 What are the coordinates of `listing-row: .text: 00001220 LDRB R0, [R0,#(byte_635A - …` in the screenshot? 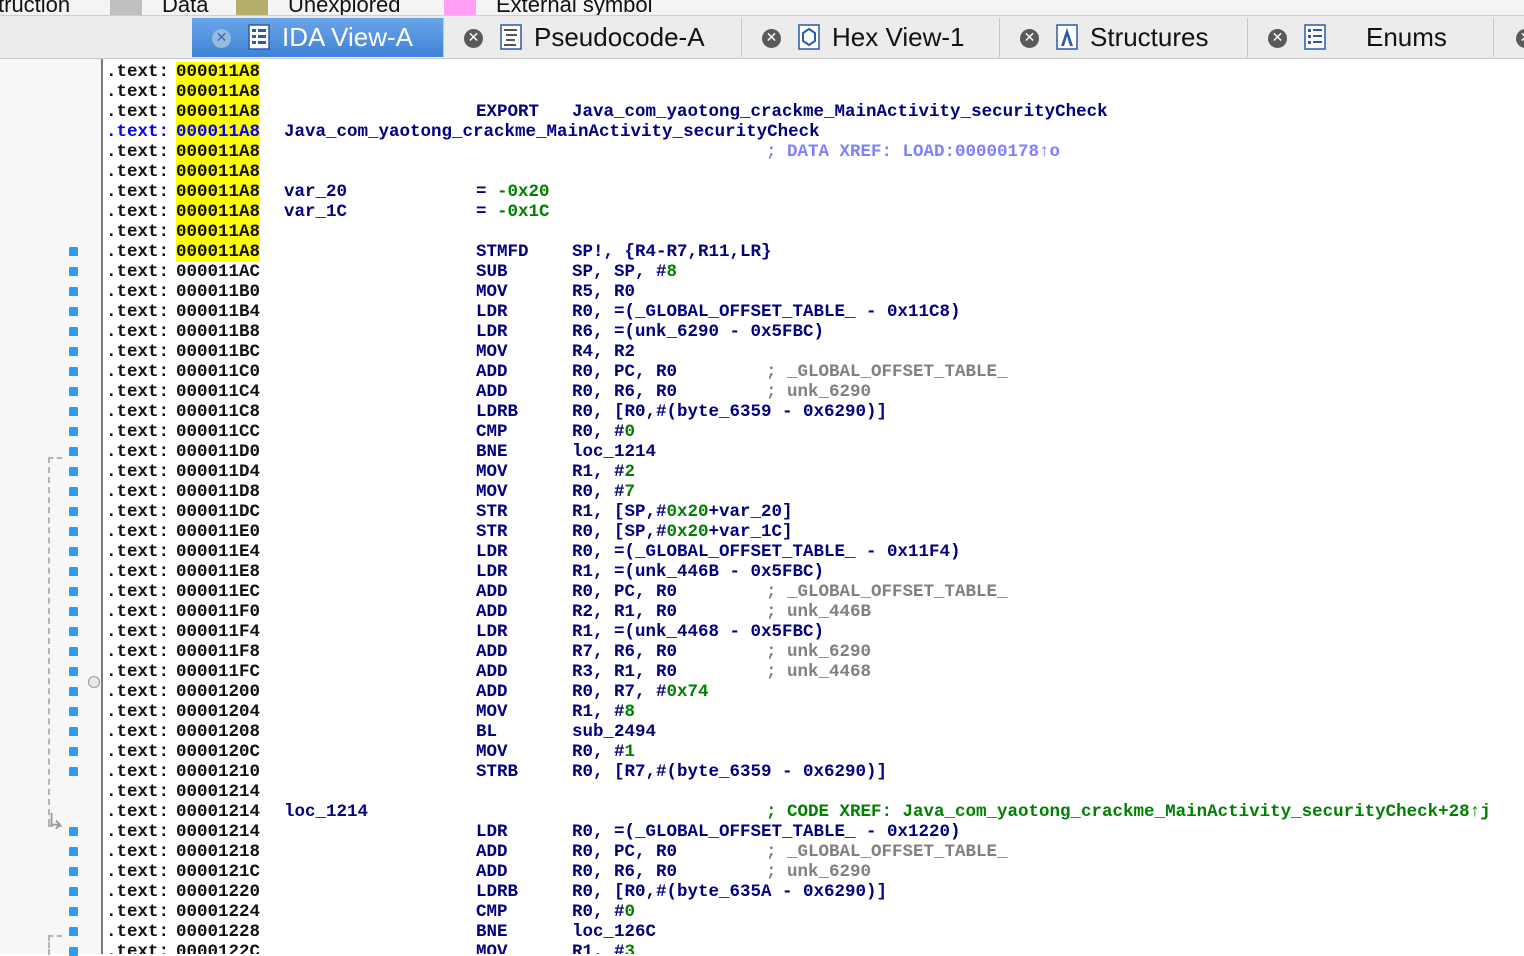 It's located at (814, 892).